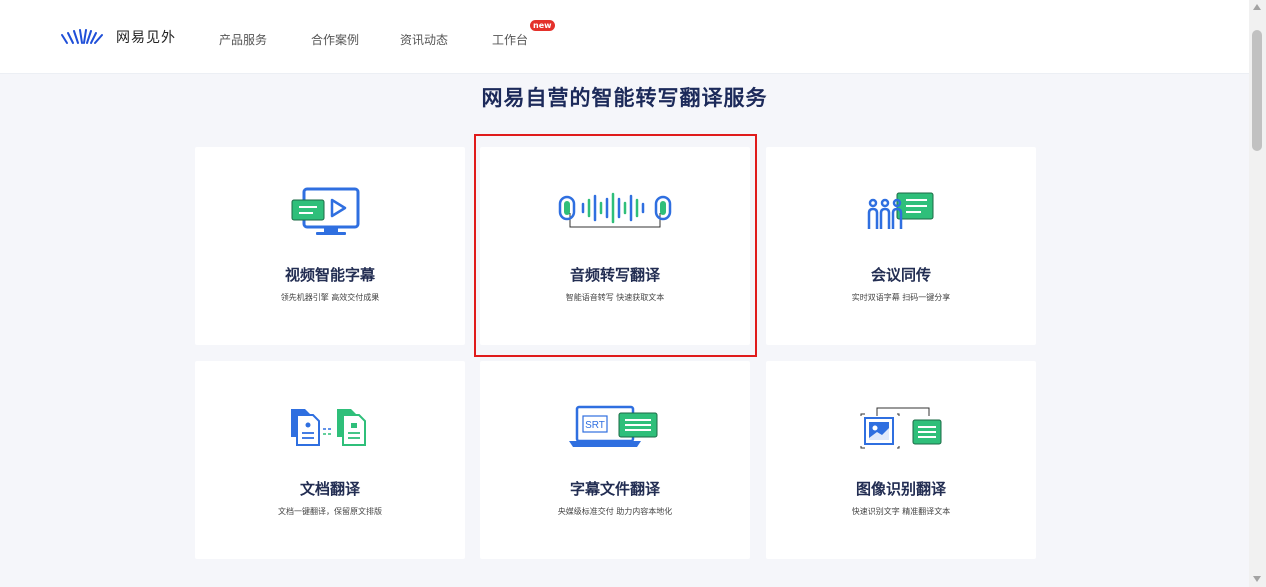 The width and height of the screenshot is (1266, 587). I want to click on subtitle-file-icon: SRT, so click(615, 427).